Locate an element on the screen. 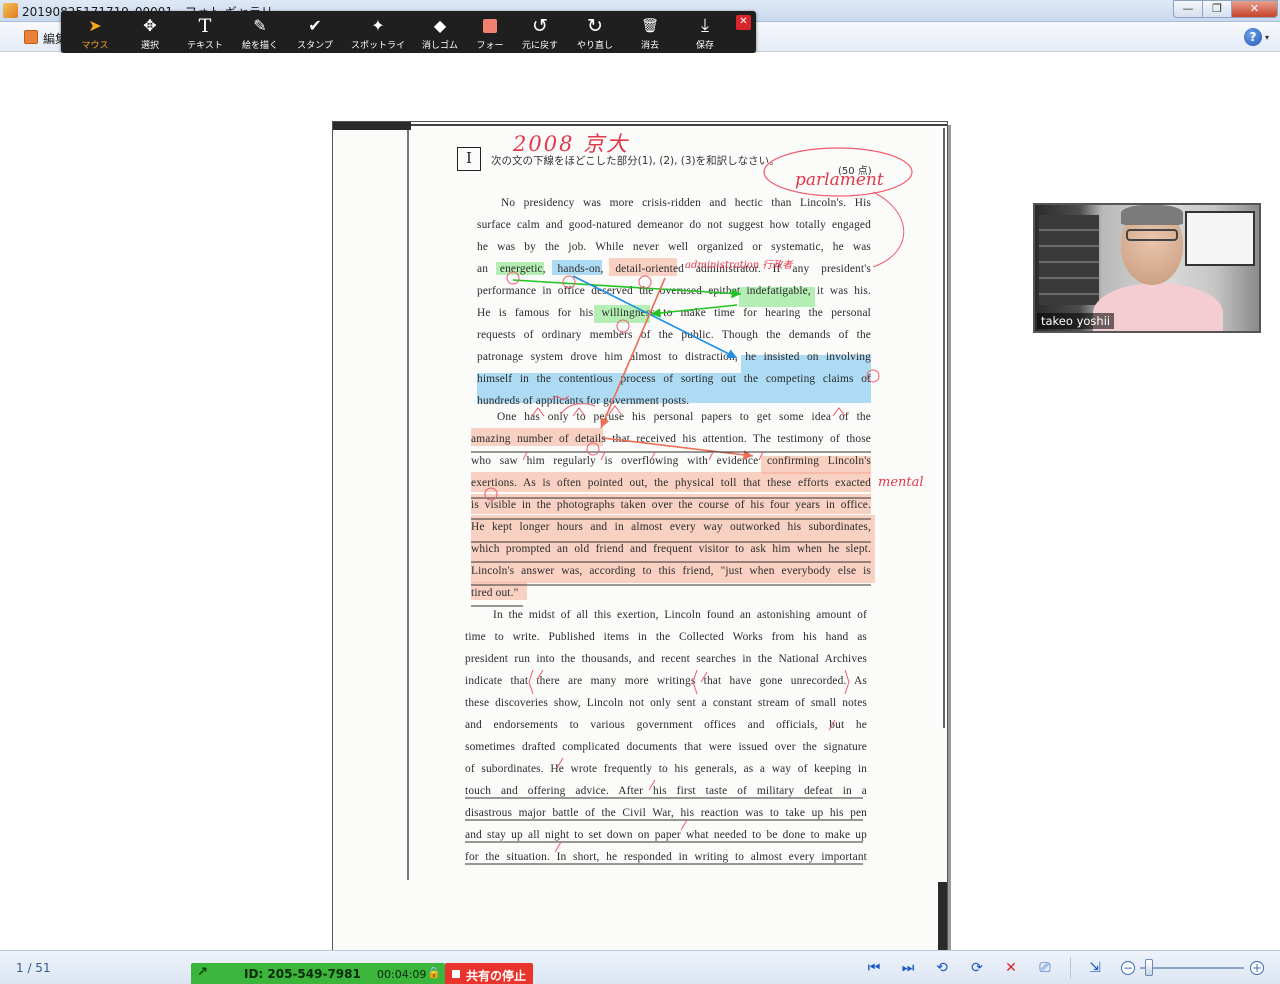  tool-label: スポットライ is located at coordinates (378, 46).